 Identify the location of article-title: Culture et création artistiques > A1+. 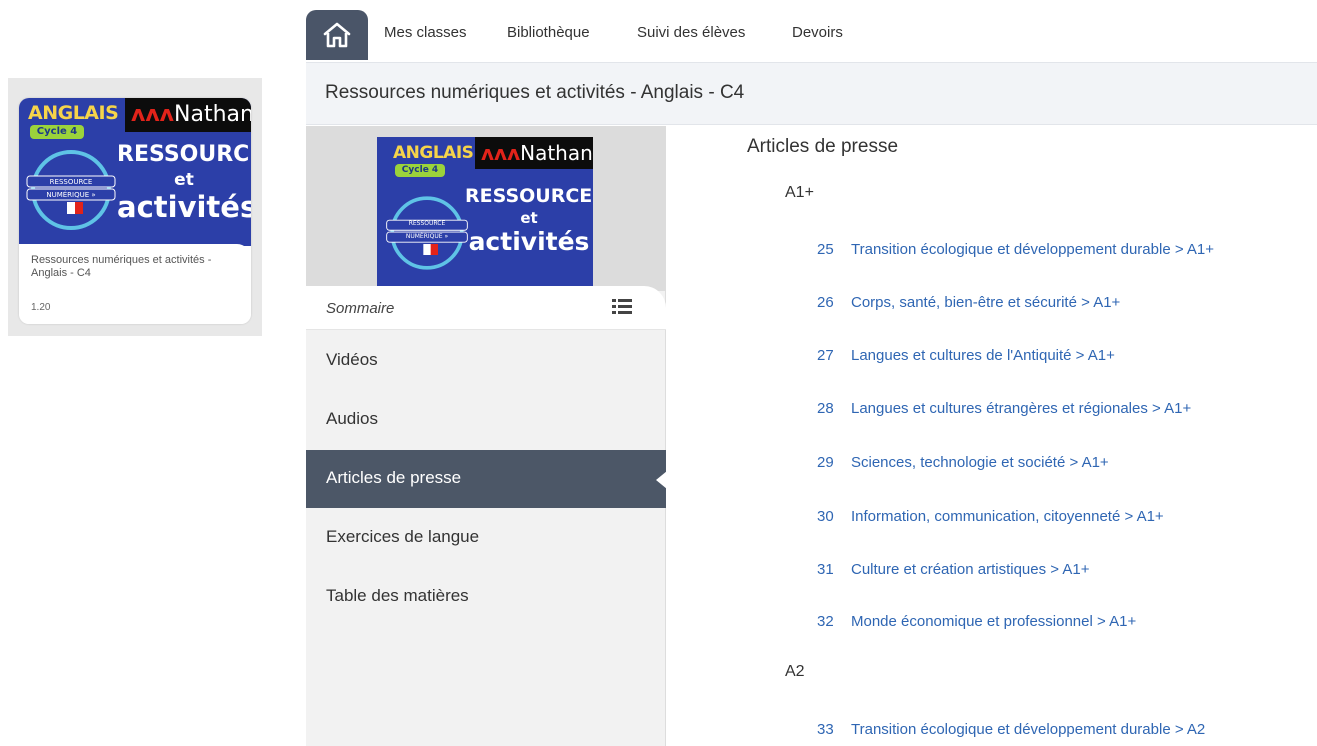
(970, 569).